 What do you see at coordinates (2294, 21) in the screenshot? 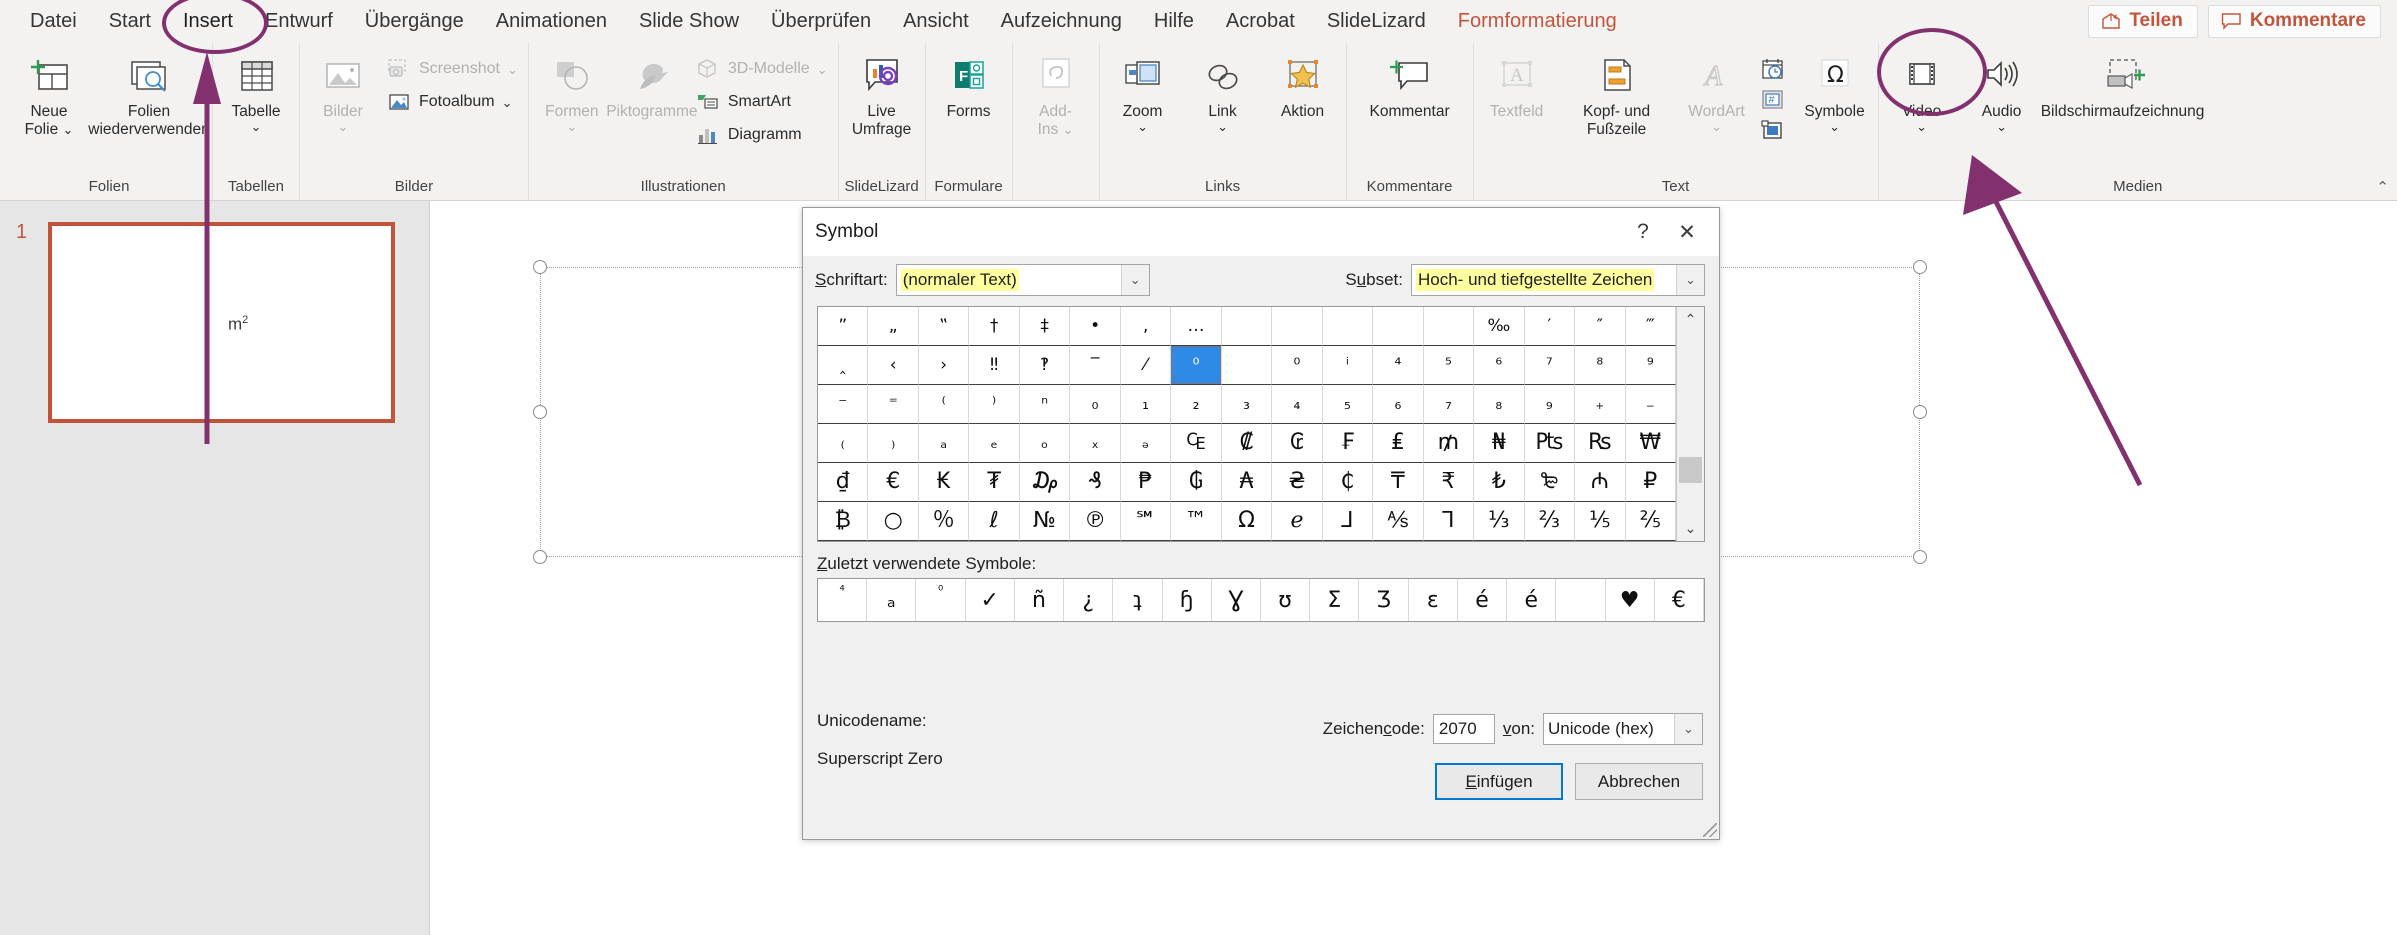
I see `comments-button: Kommentare` at bounding box center [2294, 21].